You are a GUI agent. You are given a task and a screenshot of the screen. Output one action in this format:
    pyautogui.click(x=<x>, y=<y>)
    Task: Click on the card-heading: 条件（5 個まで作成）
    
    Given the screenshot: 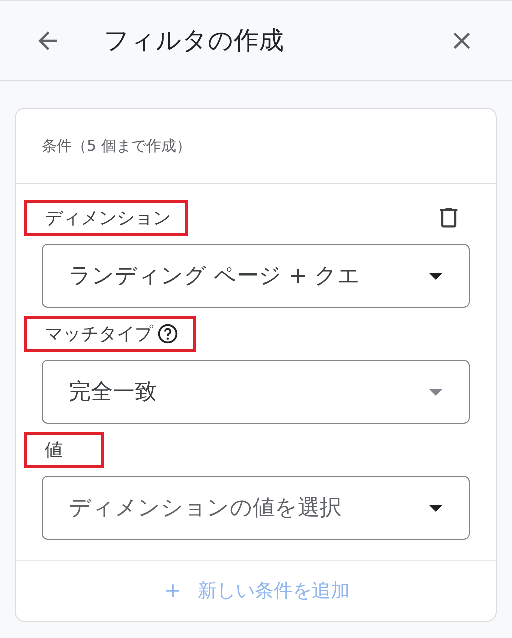 What is the action you would take?
    pyautogui.click(x=117, y=146)
    